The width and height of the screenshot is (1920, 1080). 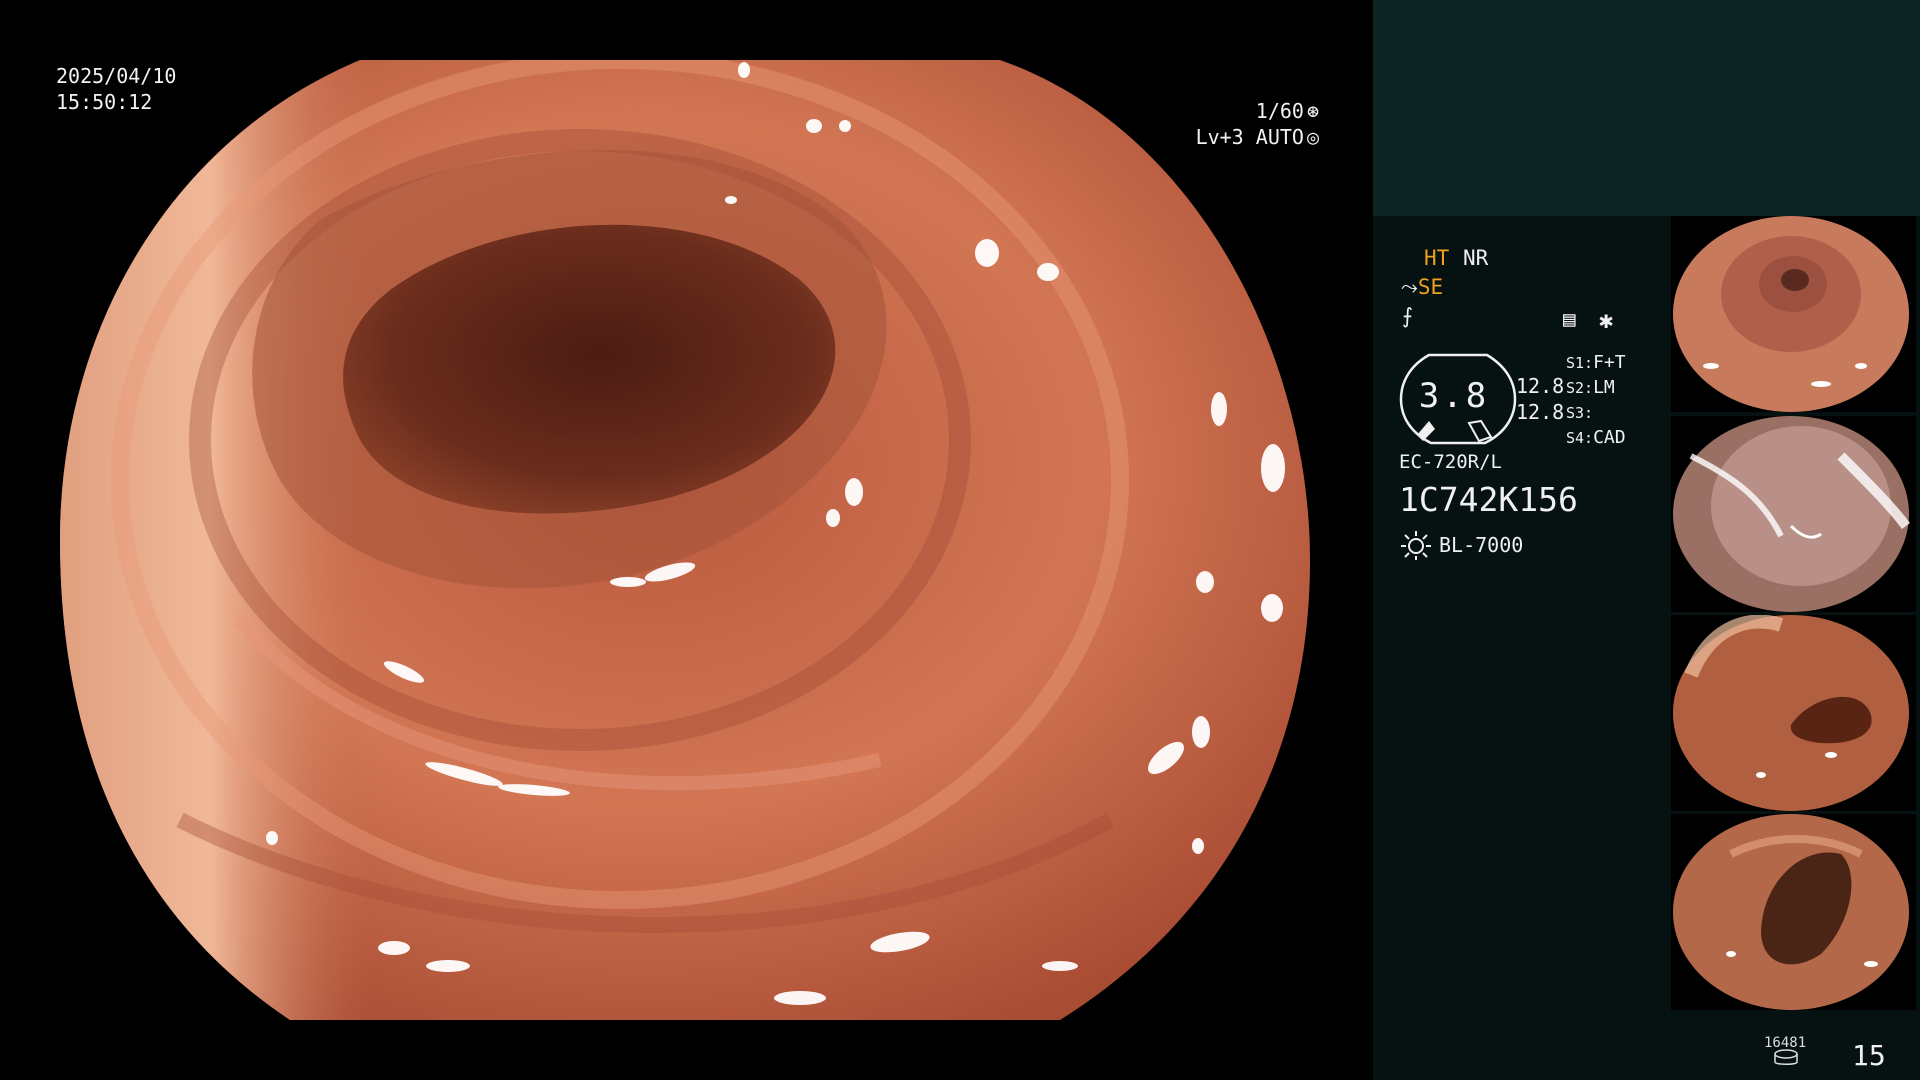 What do you see at coordinates (1279, 111) in the screenshot?
I see `shutter-speed: 1/60` at bounding box center [1279, 111].